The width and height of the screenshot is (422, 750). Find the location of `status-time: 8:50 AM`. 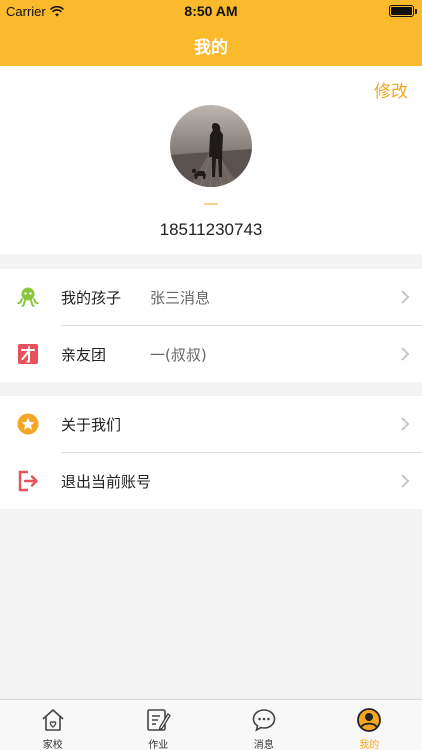

status-time: 8:50 AM is located at coordinates (211, 11).